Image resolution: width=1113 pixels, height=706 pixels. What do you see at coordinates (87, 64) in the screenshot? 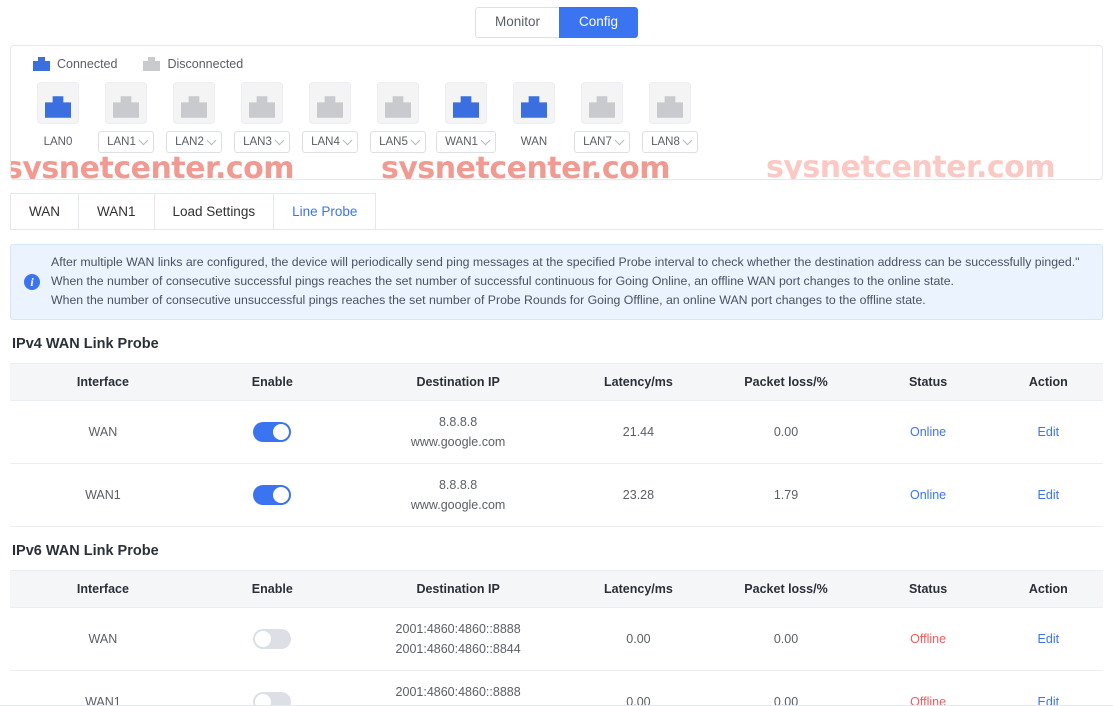
I see `legend-connected-label: Connected` at bounding box center [87, 64].